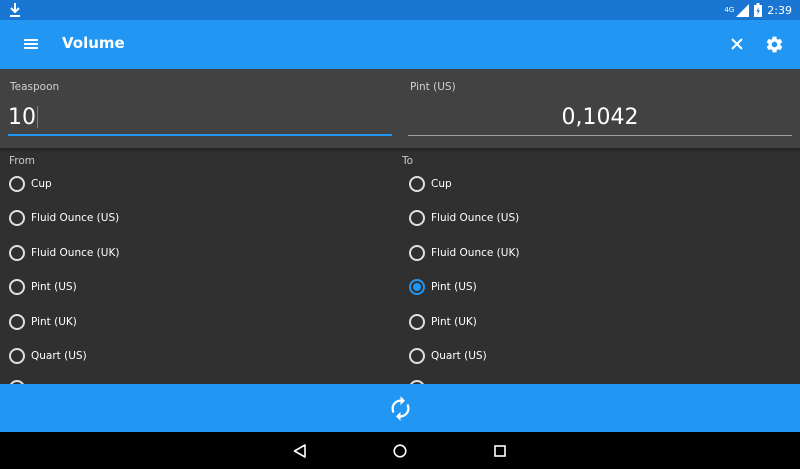 The width and height of the screenshot is (800, 469). What do you see at coordinates (41, 184) in the screenshot?
I see `from-option-label: Cup` at bounding box center [41, 184].